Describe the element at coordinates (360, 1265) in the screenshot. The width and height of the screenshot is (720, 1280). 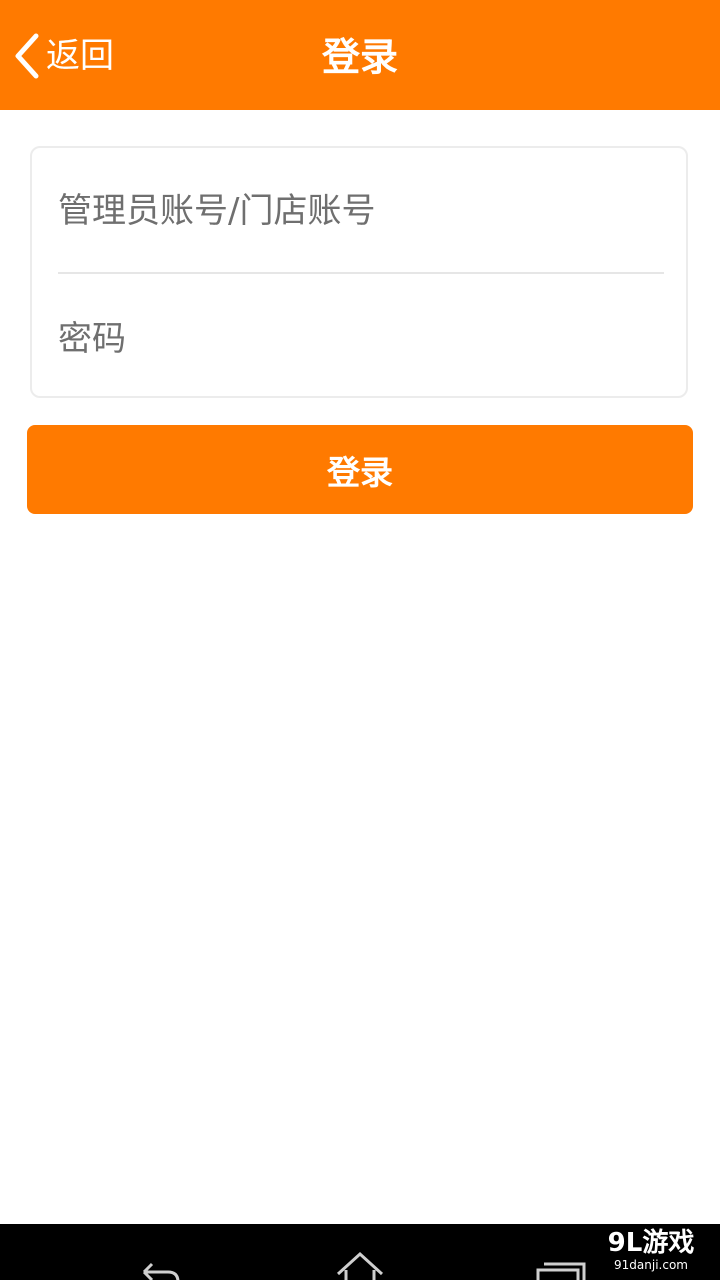
I see `home-icon` at that location.